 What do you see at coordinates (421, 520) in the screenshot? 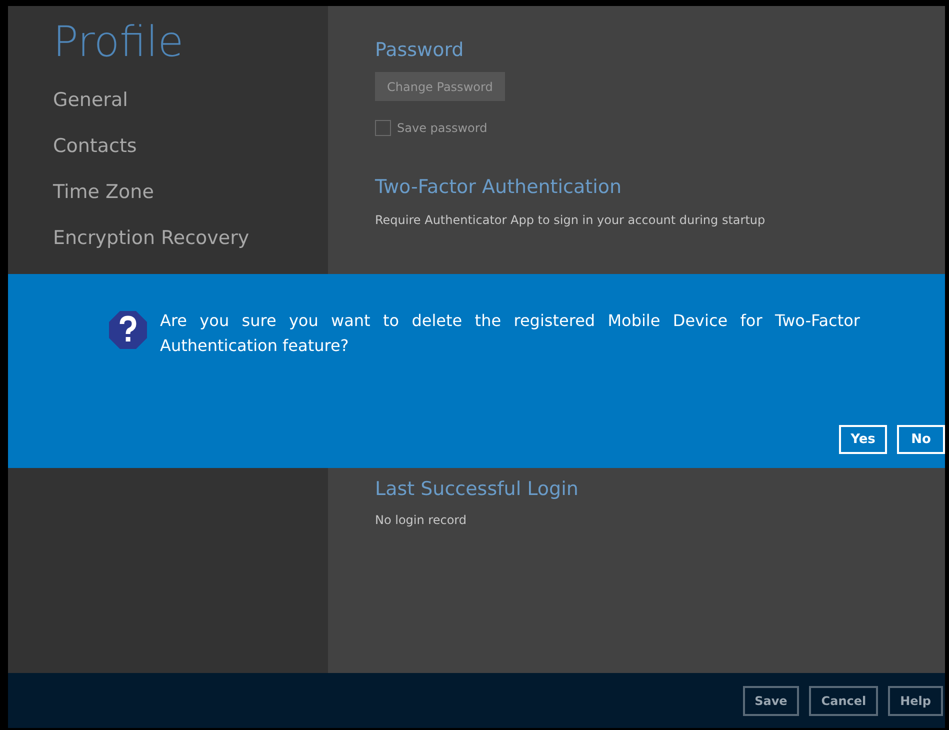
I see `login-record-text: No login record` at bounding box center [421, 520].